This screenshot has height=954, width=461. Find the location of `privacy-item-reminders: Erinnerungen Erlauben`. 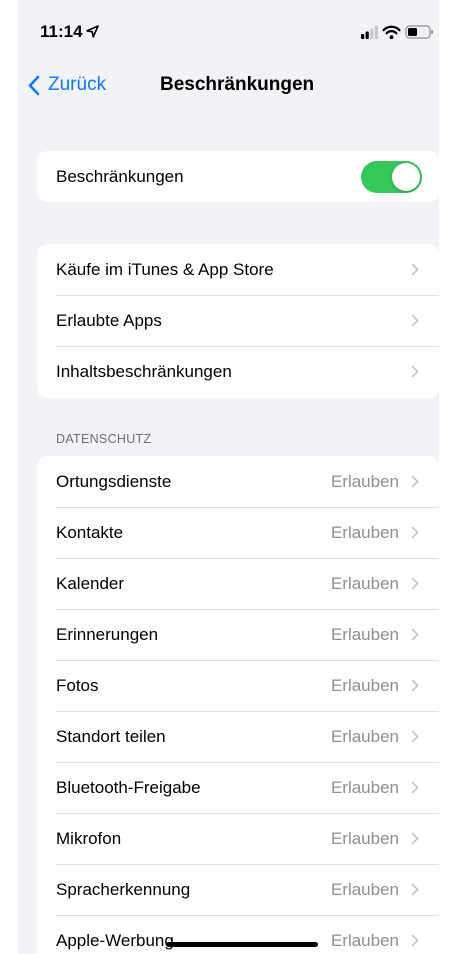

privacy-item-reminders: Erinnerungen Erlauben is located at coordinates (238, 634).